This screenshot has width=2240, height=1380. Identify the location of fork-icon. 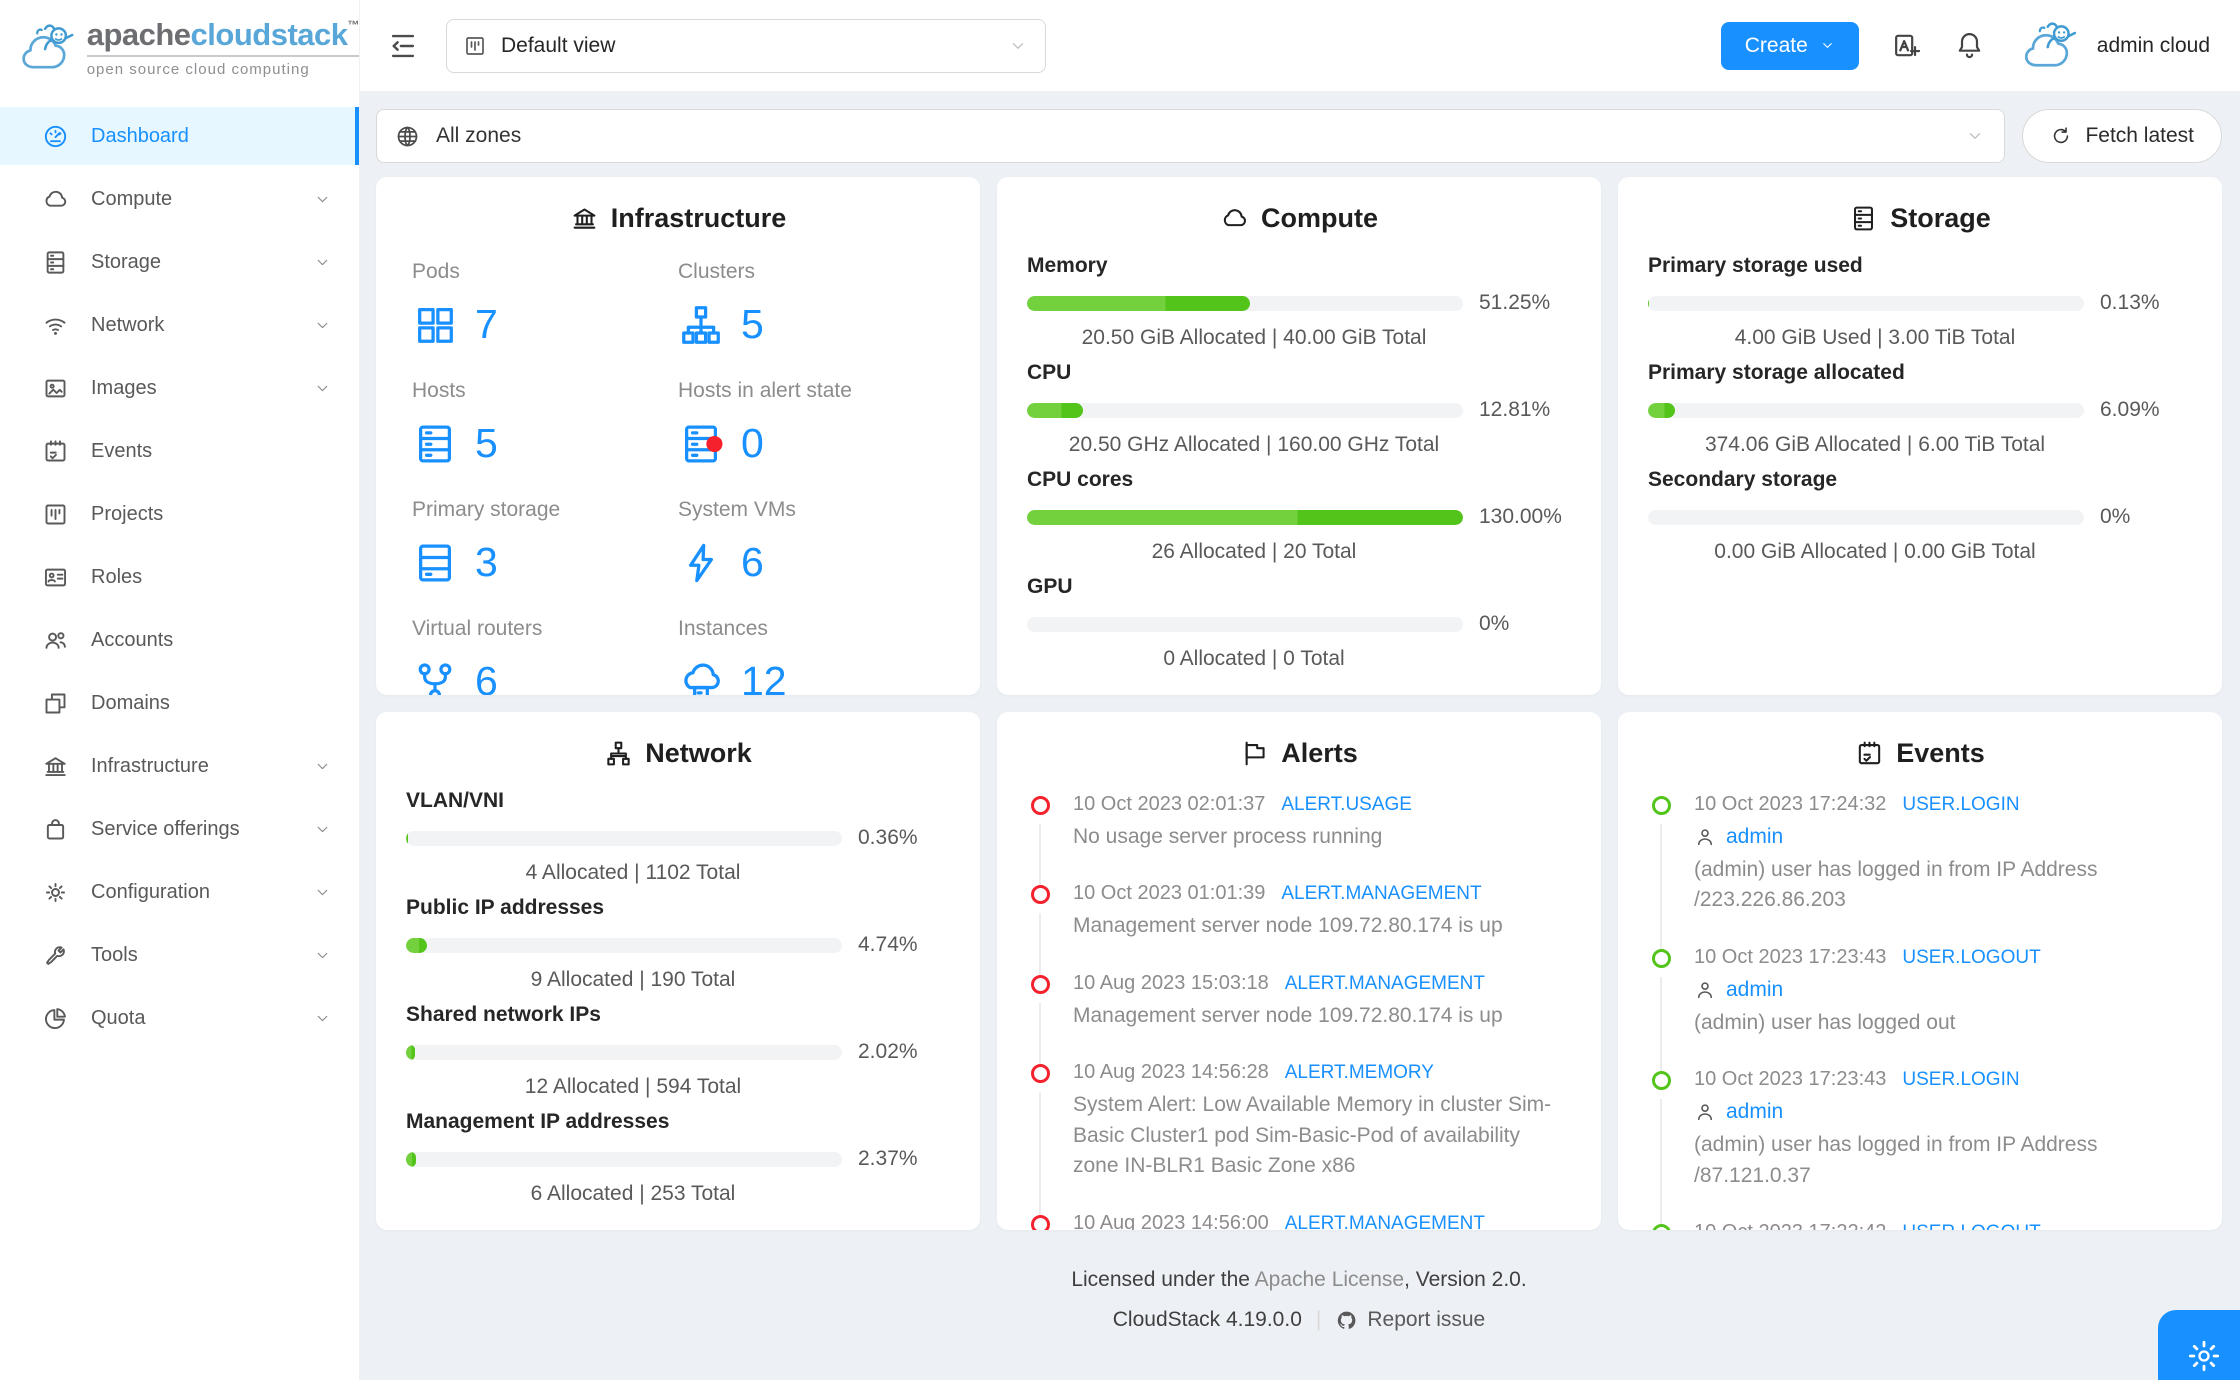
(435, 677).